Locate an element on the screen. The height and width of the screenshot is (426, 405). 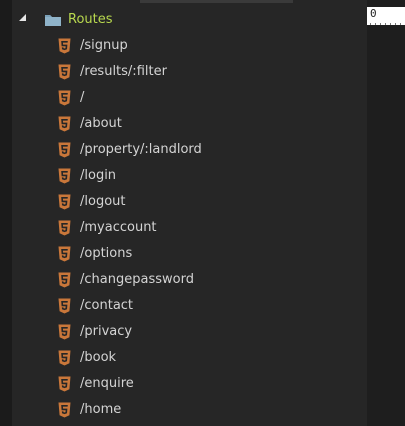
tree-file-label: /signup is located at coordinates (104, 45).